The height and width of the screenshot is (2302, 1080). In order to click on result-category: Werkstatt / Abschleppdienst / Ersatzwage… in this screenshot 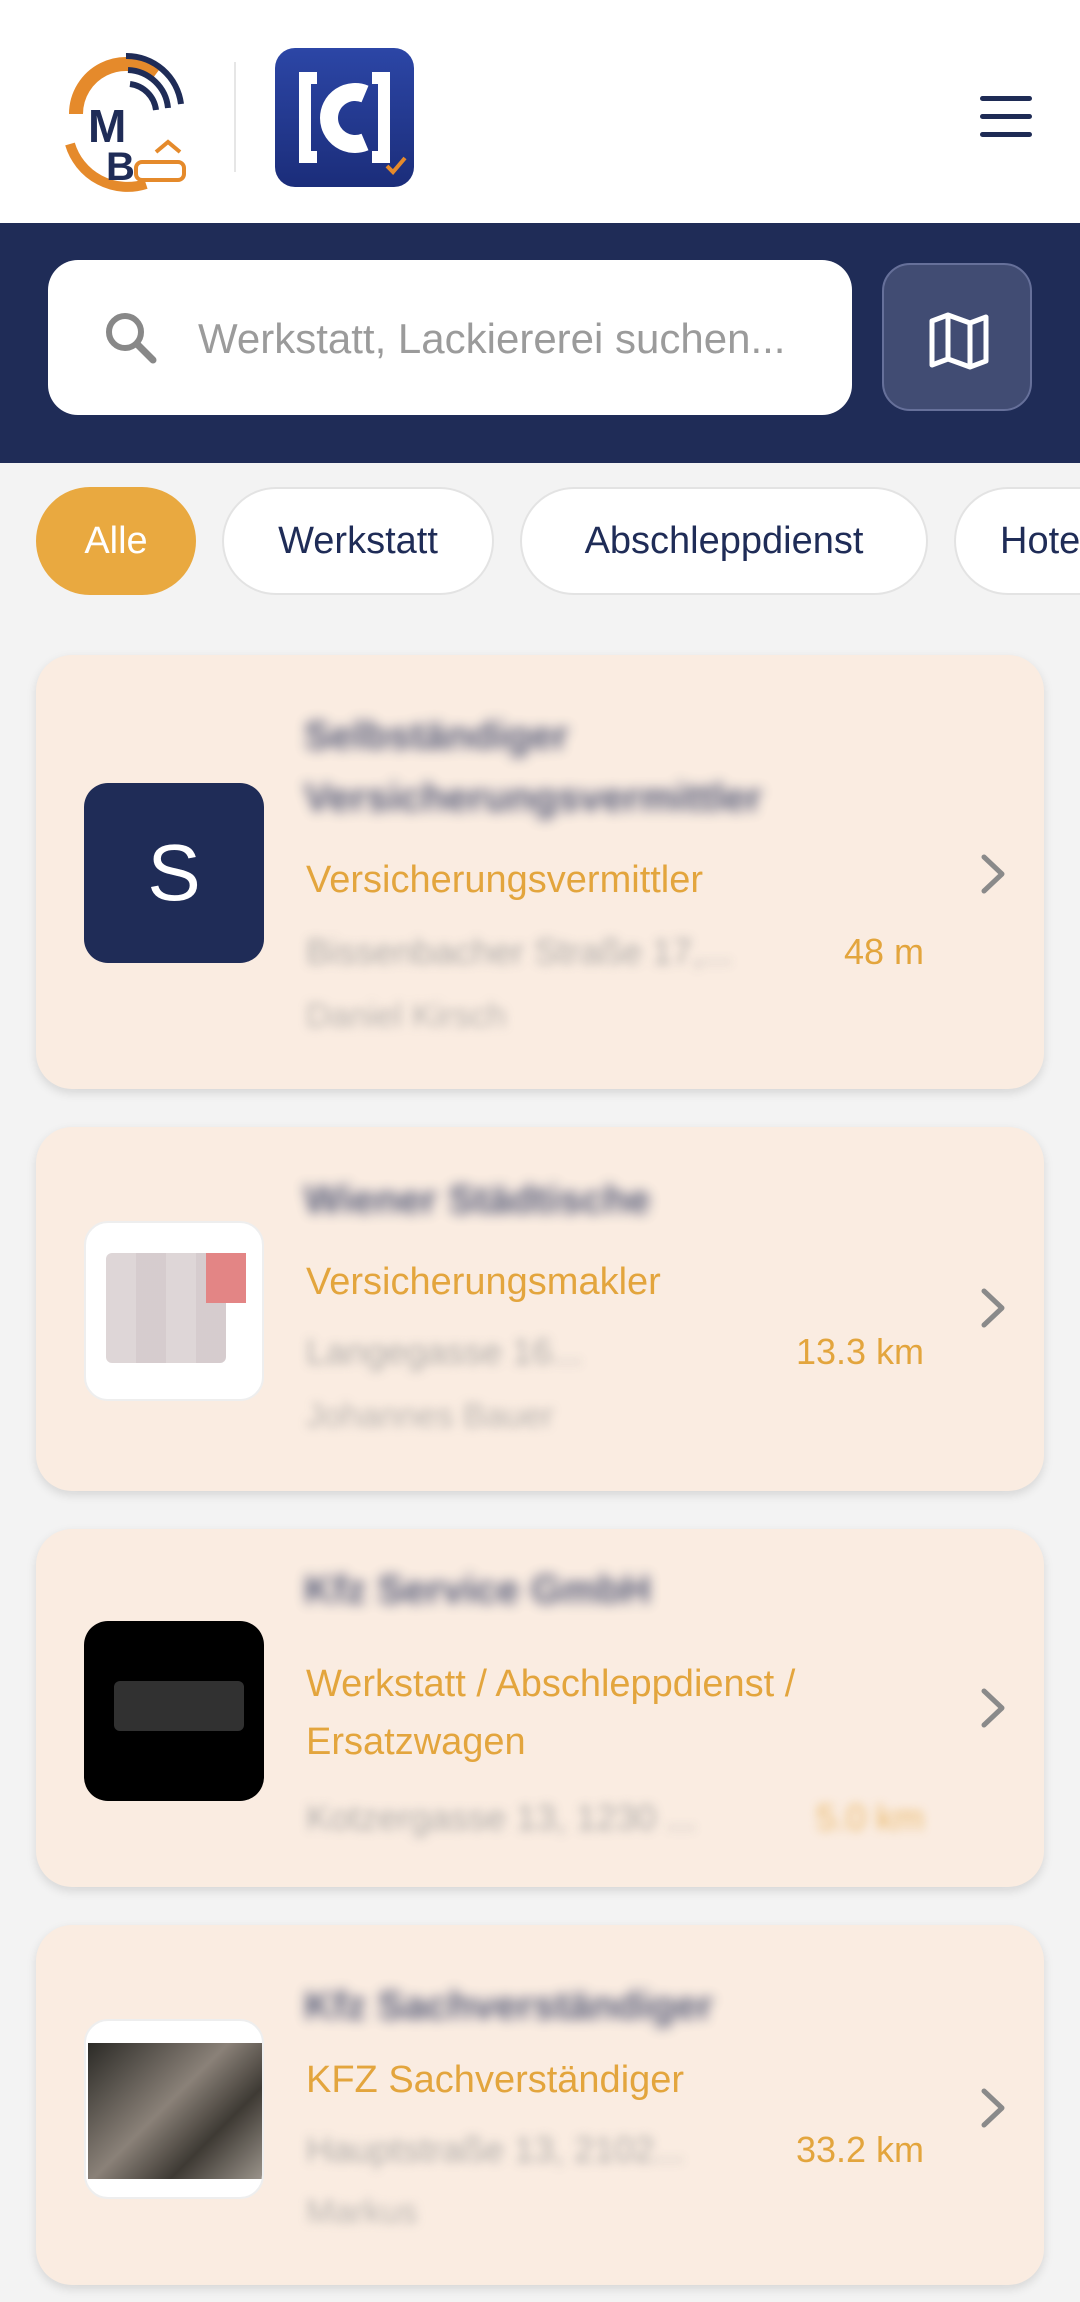, I will do `click(551, 1713)`.